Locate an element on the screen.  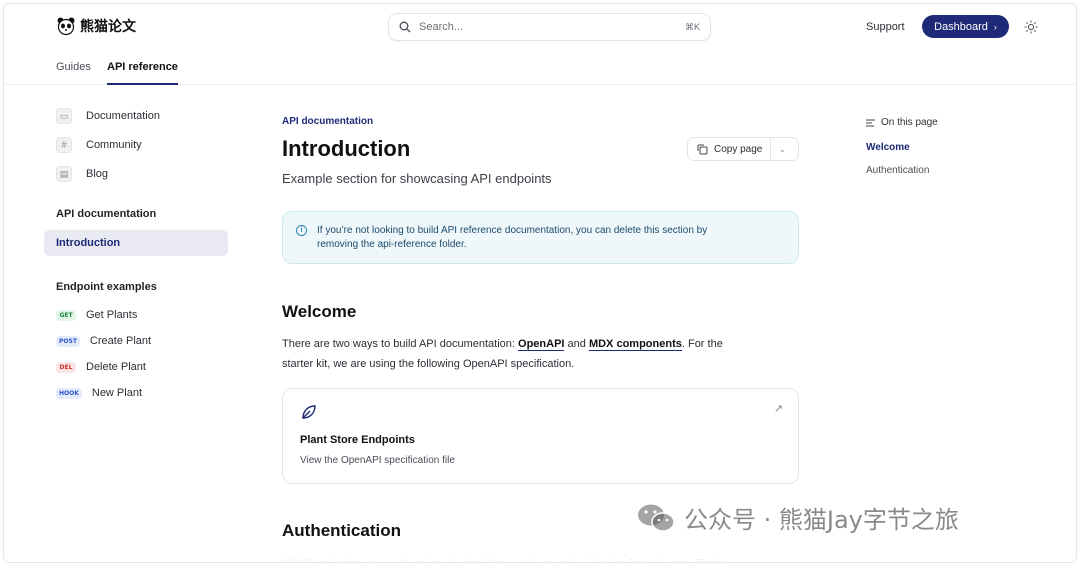
logo-text: 熊猫论文 is located at coordinates (108, 26).